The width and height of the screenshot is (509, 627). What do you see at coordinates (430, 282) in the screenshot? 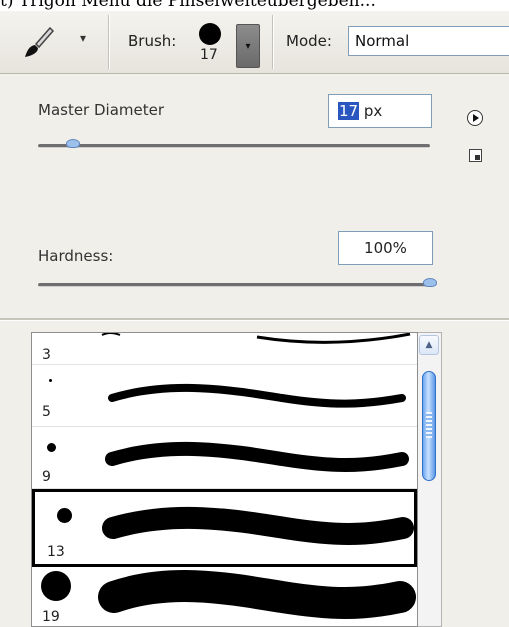
I see `hardness-slider-thumb` at bounding box center [430, 282].